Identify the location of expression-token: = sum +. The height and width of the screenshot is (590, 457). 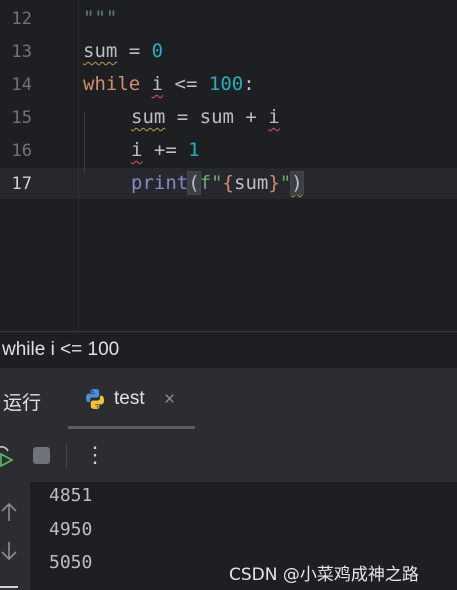
(217, 117).